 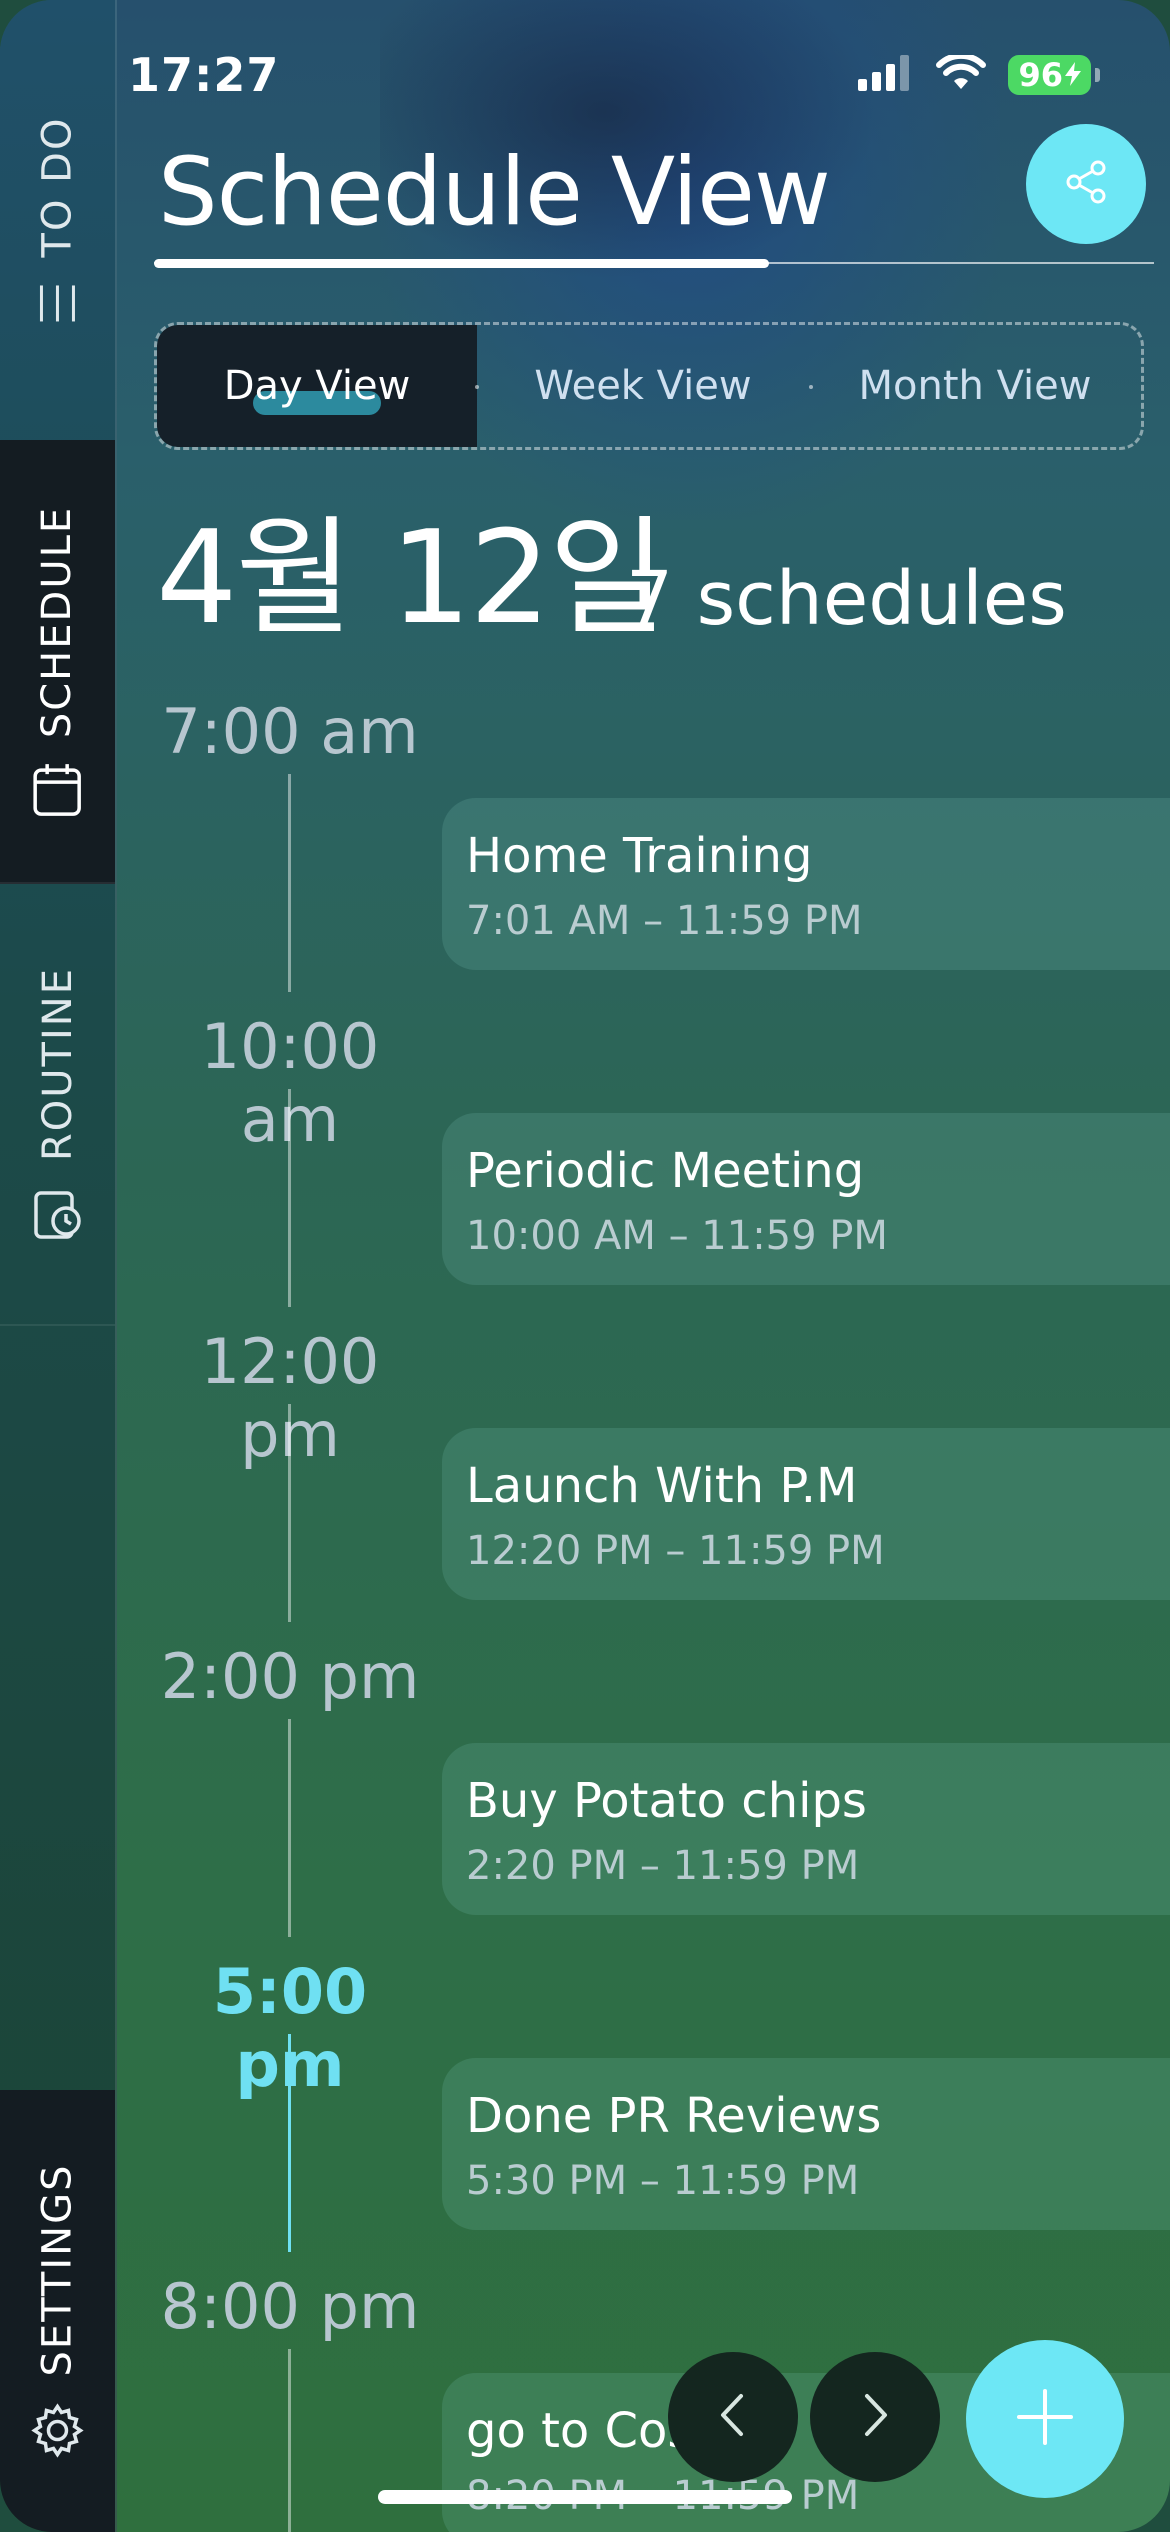 I want to click on sidebar-item-label: SCHEDULE, so click(x=57, y=622).